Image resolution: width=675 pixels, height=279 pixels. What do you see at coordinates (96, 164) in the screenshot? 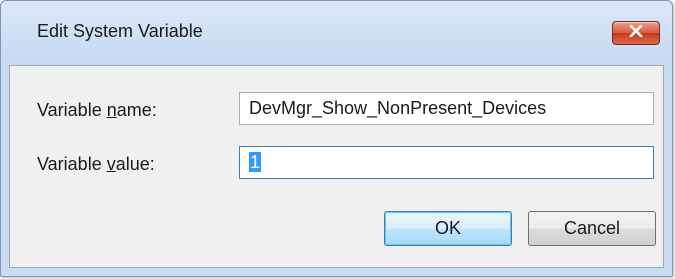
I see `variable-value-label: Variable value:` at bounding box center [96, 164].